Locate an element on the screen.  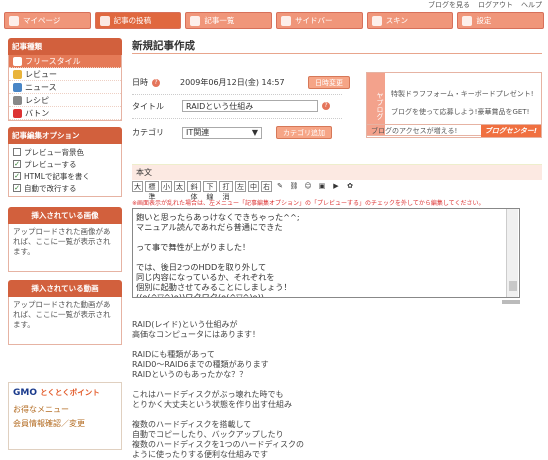
gear-icon is located at coordinates (467, 20).